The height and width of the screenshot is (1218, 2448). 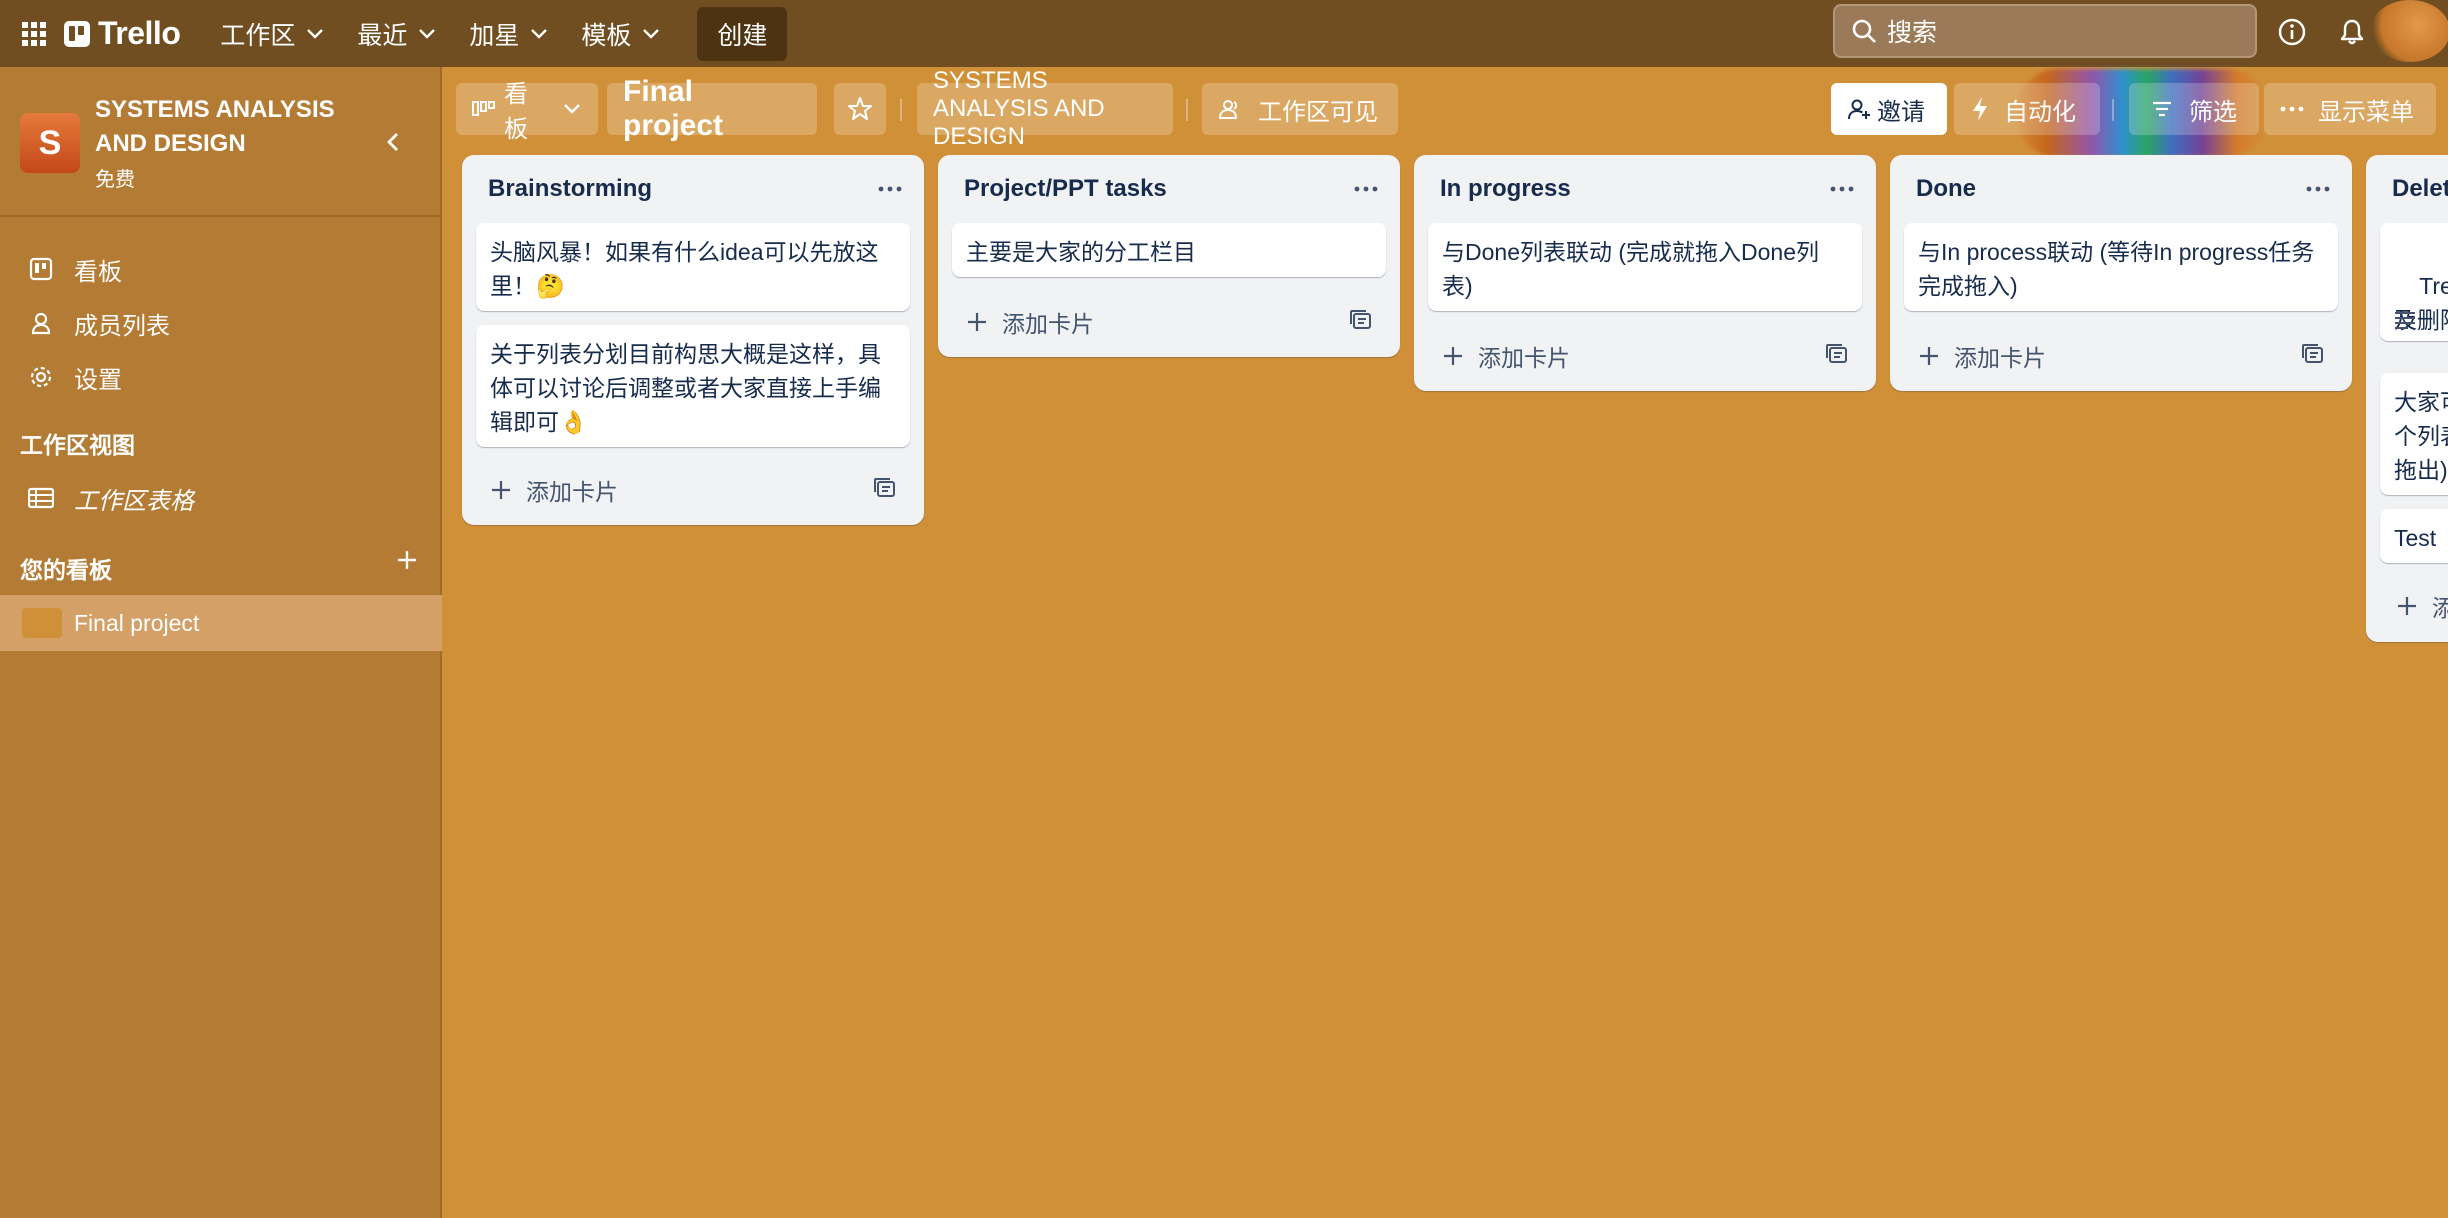 I want to click on star-icon, so click(x=860, y=108).